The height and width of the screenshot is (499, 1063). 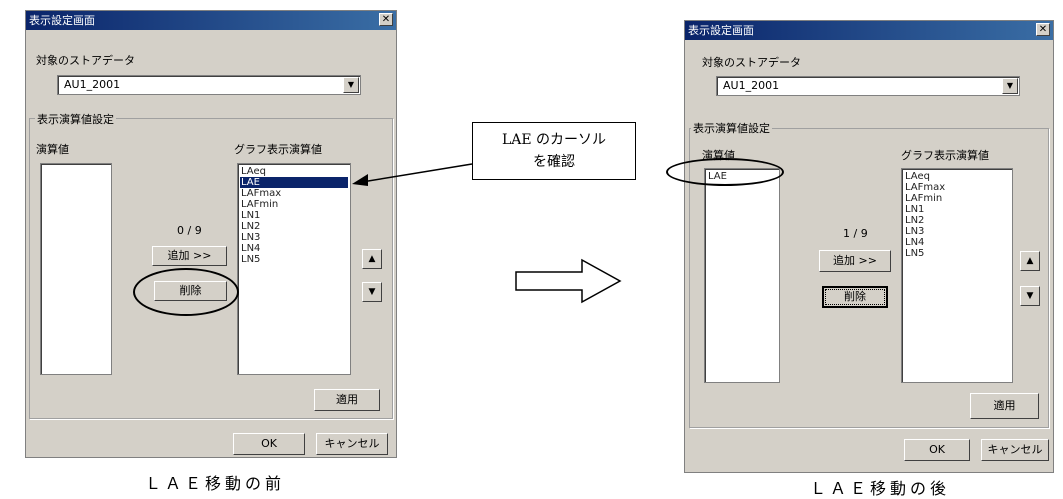 What do you see at coordinates (957, 275) in the screenshot?
I see `display-values-list: LAeq LAFmax LAFmin LN1 LN2 LN3 LN4 LN5` at bounding box center [957, 275].